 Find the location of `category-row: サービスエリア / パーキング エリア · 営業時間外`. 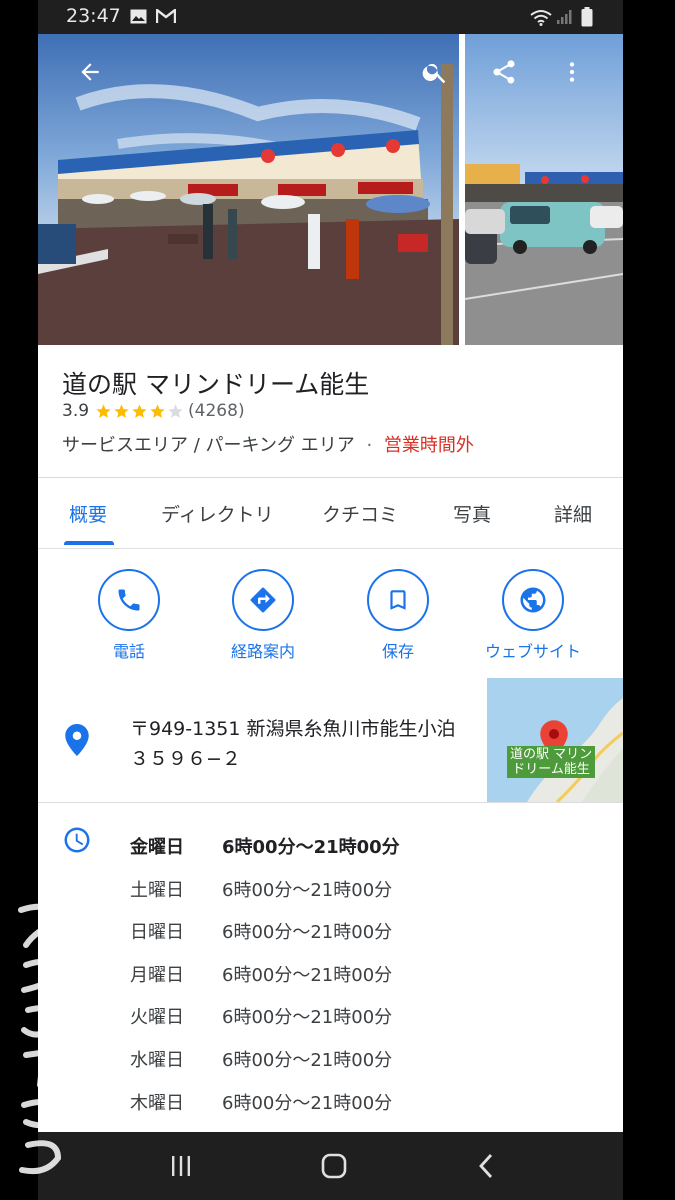

category-row: サービスエリア / パーキング エリア · 営業時間外 is located at coordinates (268, 444).